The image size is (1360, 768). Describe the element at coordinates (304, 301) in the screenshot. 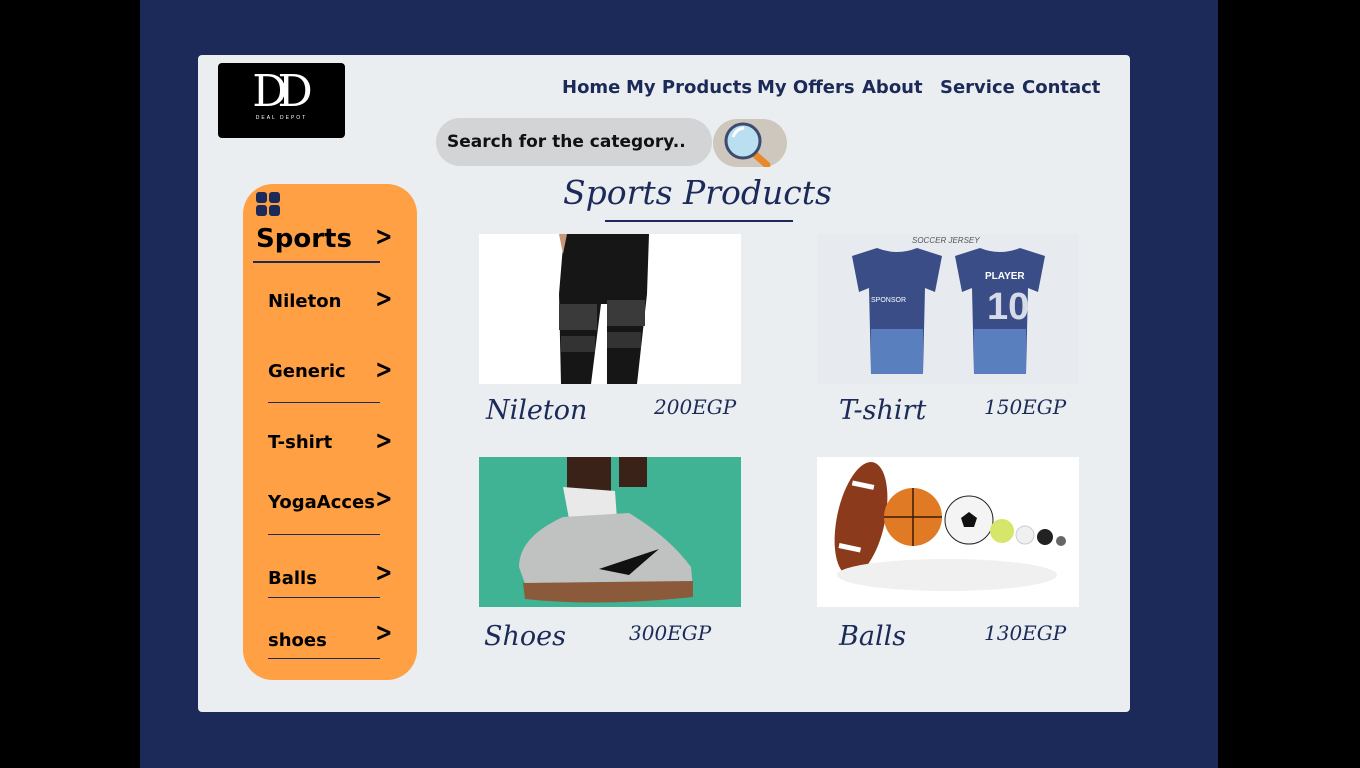

I see `sidebar-item-nileton: Nileton` at that location.